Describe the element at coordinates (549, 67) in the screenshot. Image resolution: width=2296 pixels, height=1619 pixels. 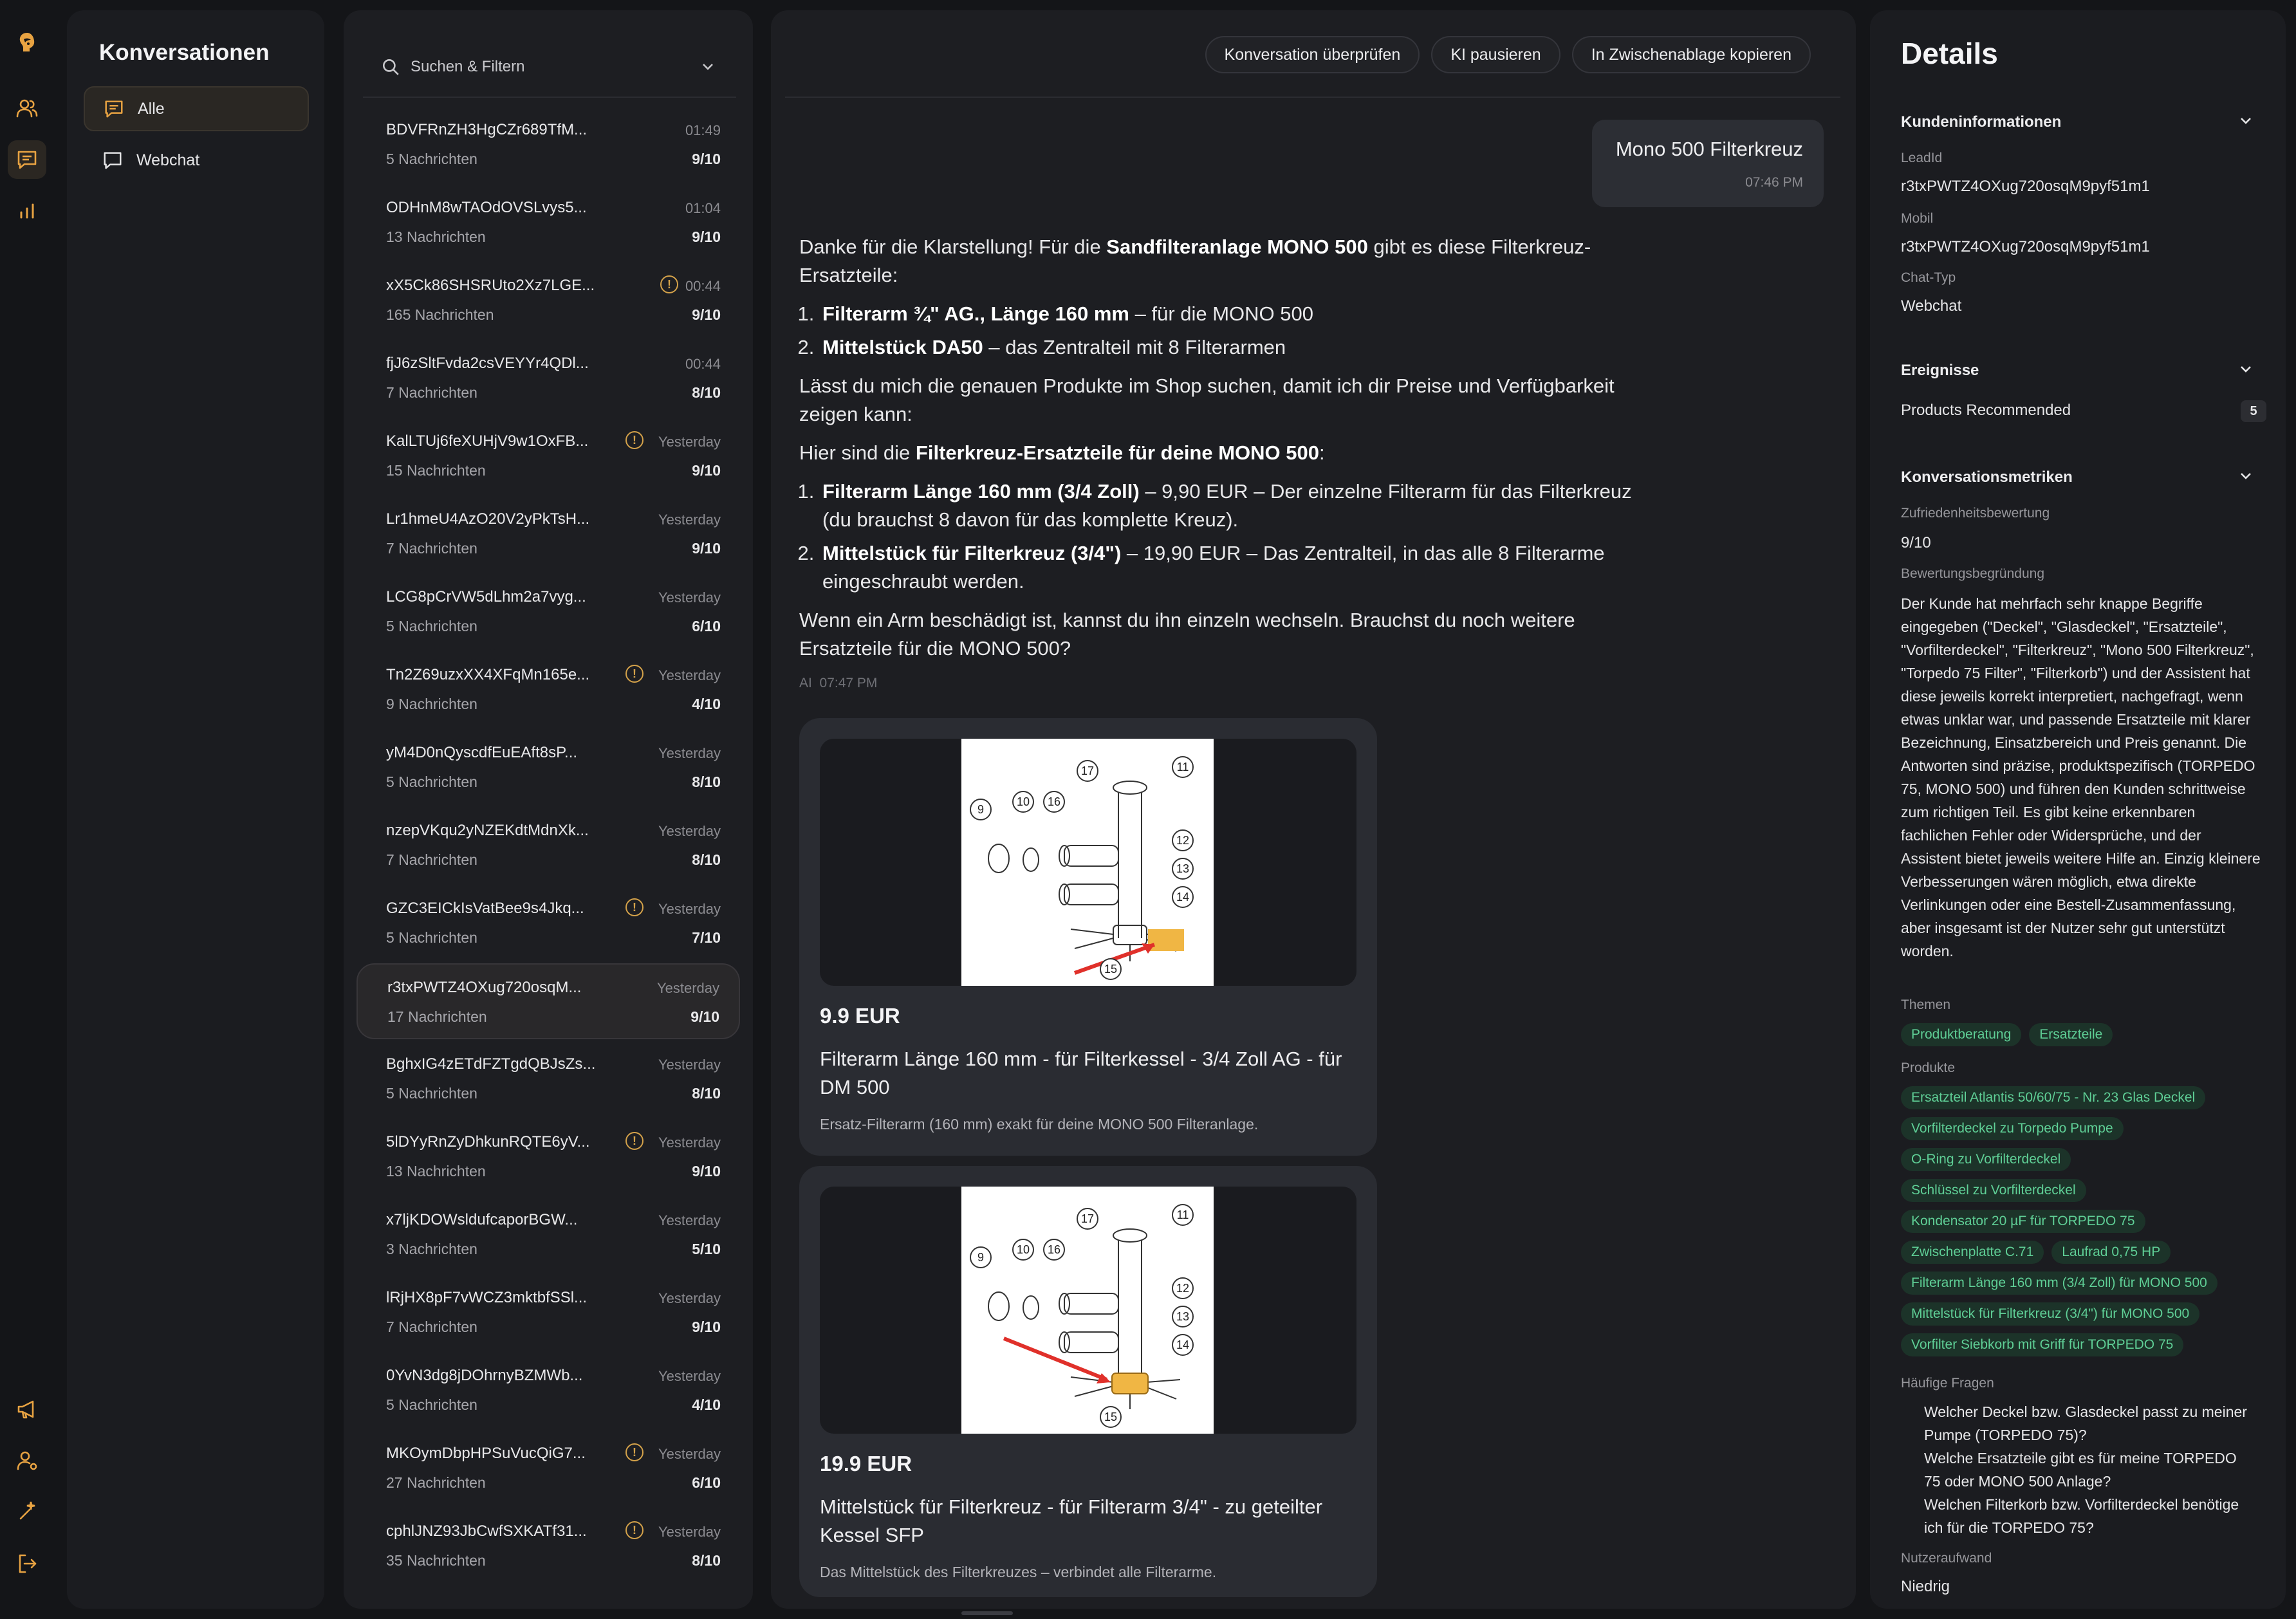
I see `search-filter: Suchen & Filtern` at that location.